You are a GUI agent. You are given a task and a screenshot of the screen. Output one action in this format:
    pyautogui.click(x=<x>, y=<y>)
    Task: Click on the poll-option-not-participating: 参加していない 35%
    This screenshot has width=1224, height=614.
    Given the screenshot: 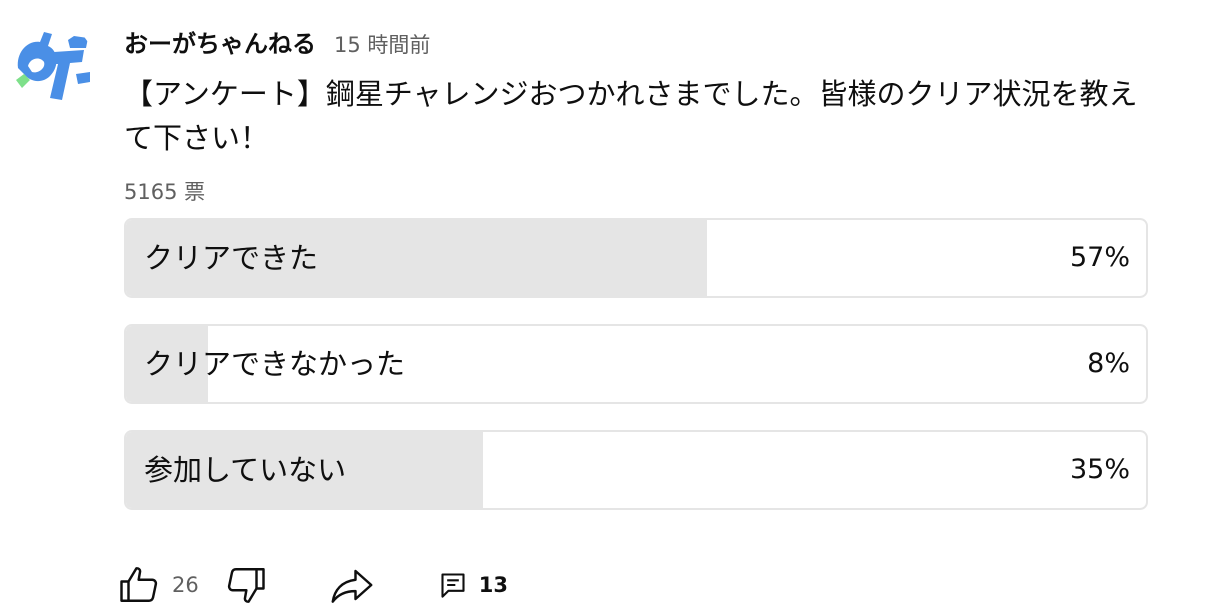 What is the action you would take?
    pyautogui.click(x=636, y=470)
    